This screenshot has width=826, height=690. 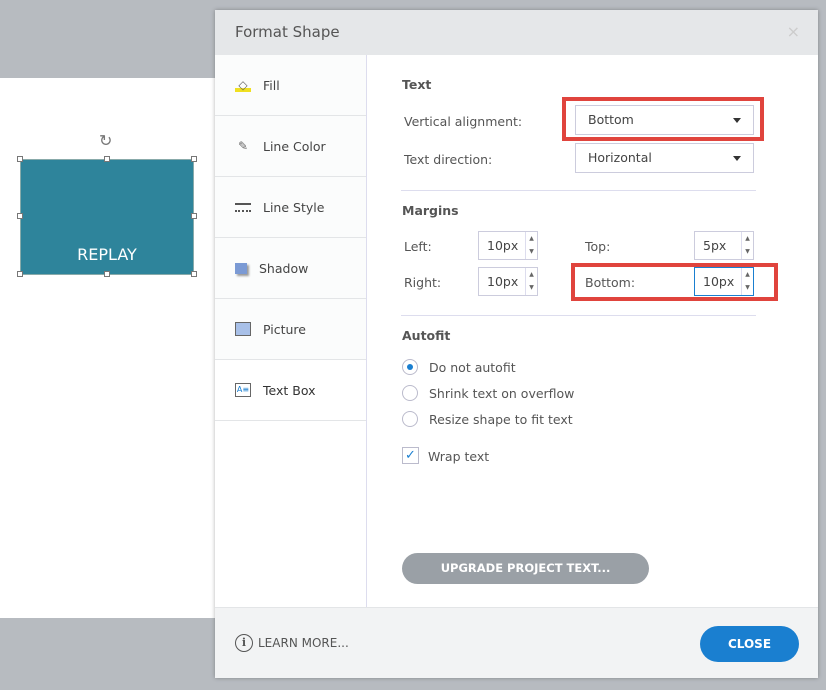 I want to click on sidebar-item-label: Text Box, so click(x=289, y=390).